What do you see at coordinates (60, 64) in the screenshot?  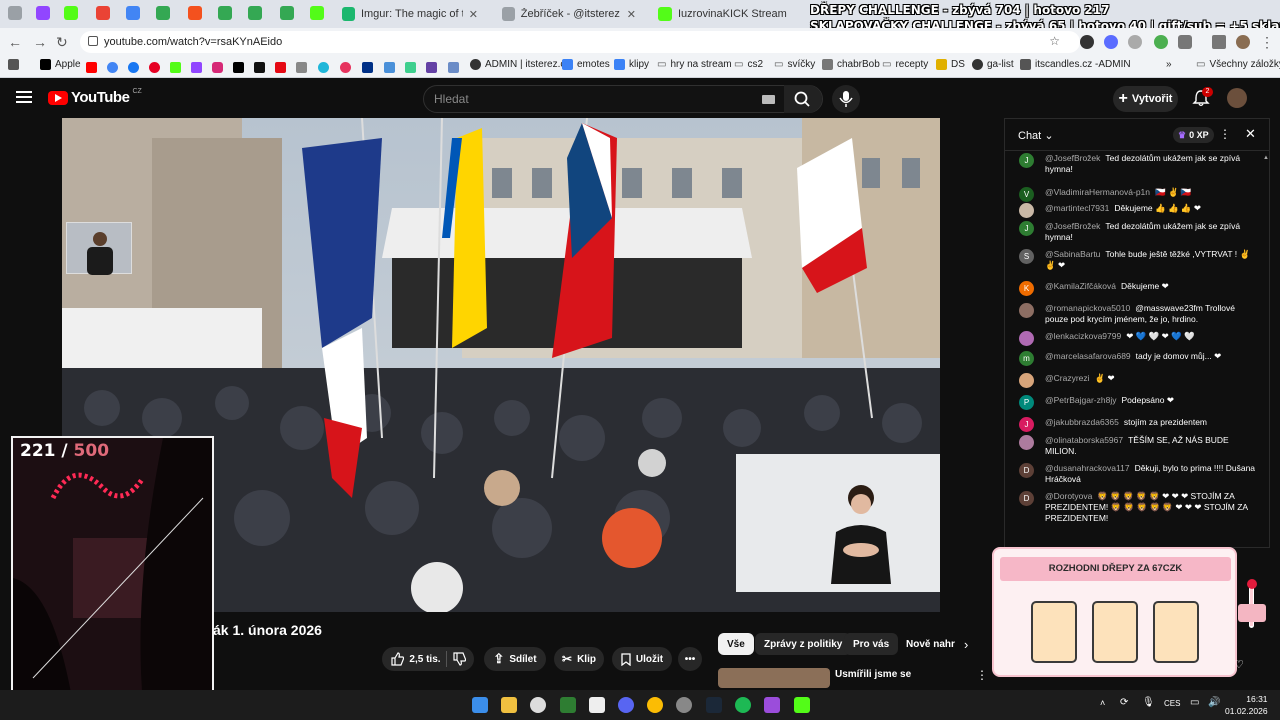 I see `bookmark-apple: Apple` at bounding box center [60, 64].